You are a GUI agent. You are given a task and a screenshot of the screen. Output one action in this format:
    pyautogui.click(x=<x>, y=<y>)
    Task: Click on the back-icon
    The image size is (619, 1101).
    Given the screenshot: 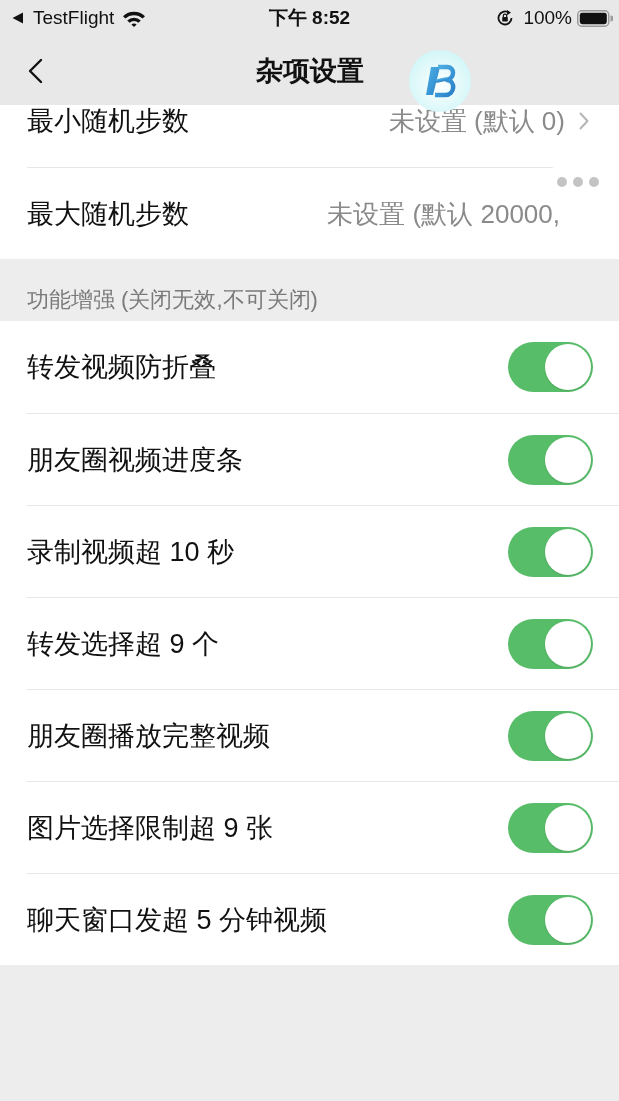 What is the action you would take?
    pyautogui.click(x=35, y=70)
    